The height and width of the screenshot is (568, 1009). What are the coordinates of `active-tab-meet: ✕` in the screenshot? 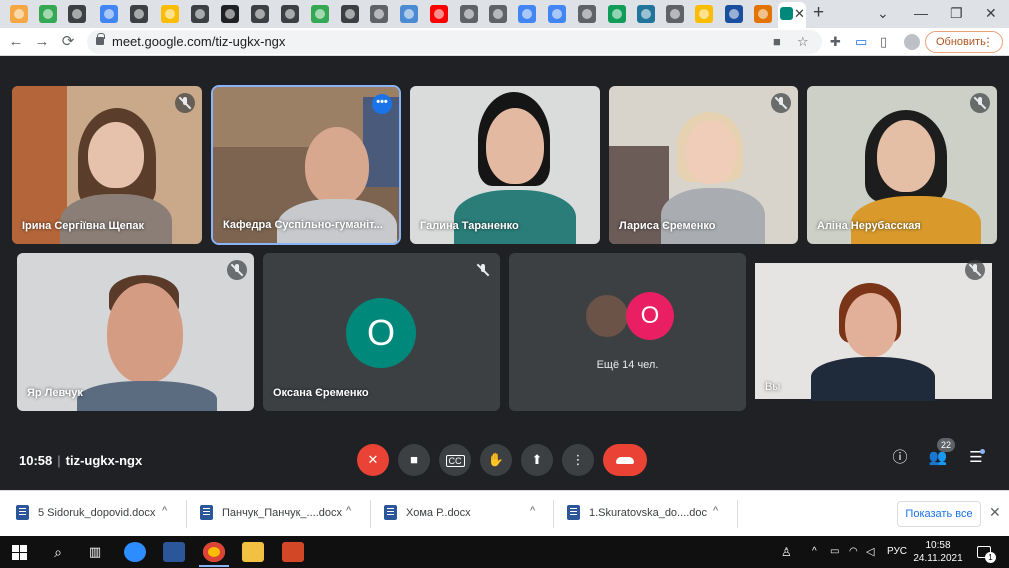 It's located at (792, 15).